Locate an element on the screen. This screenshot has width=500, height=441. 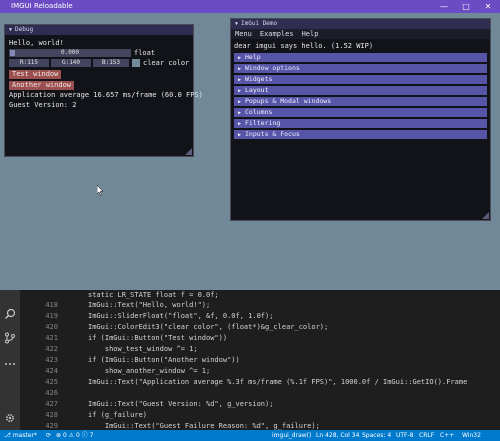
activity-bar is located at coordinates (10, 360).